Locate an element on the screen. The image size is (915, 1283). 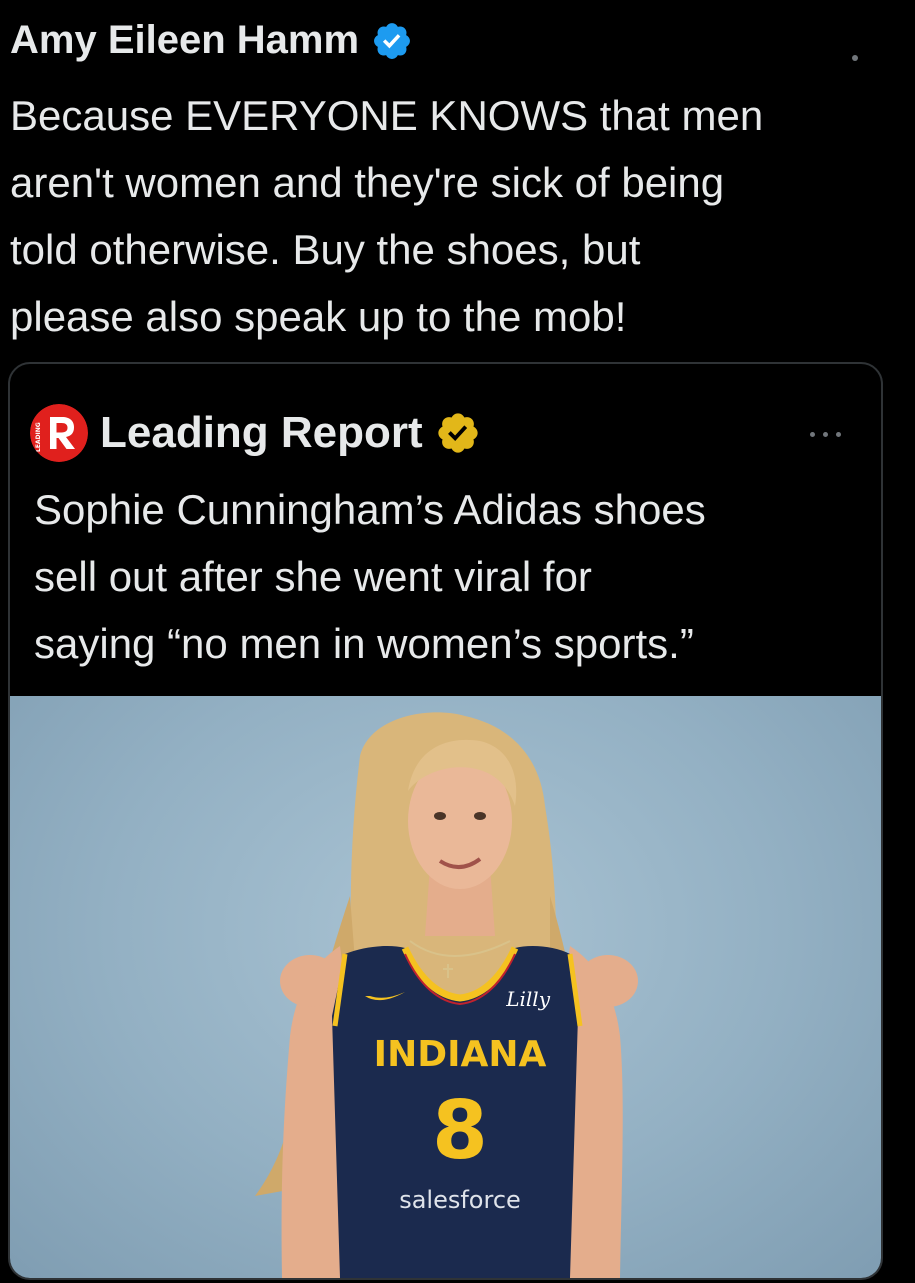
quoted-author-name: Leading Report is located at coordinates (261, 433).